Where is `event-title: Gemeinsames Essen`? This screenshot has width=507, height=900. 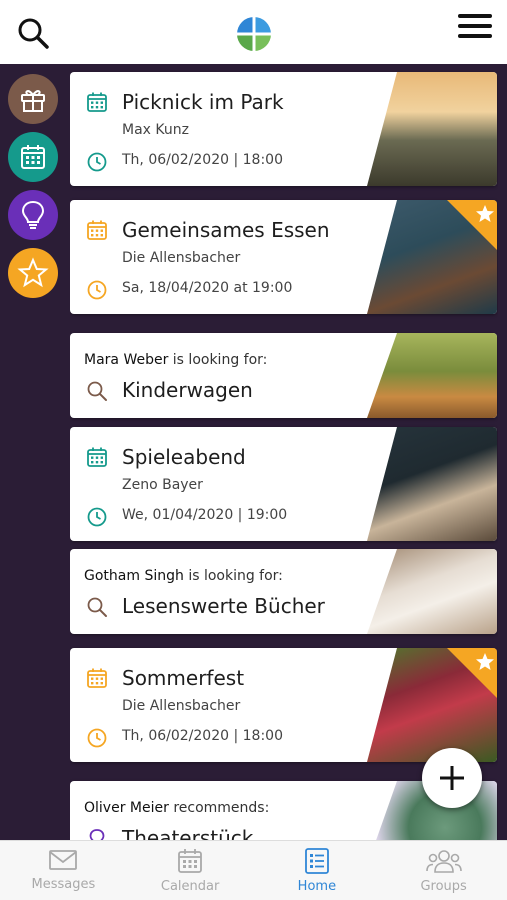 event-title: Gemeinsames Essen is located at coordinates (226, 230).